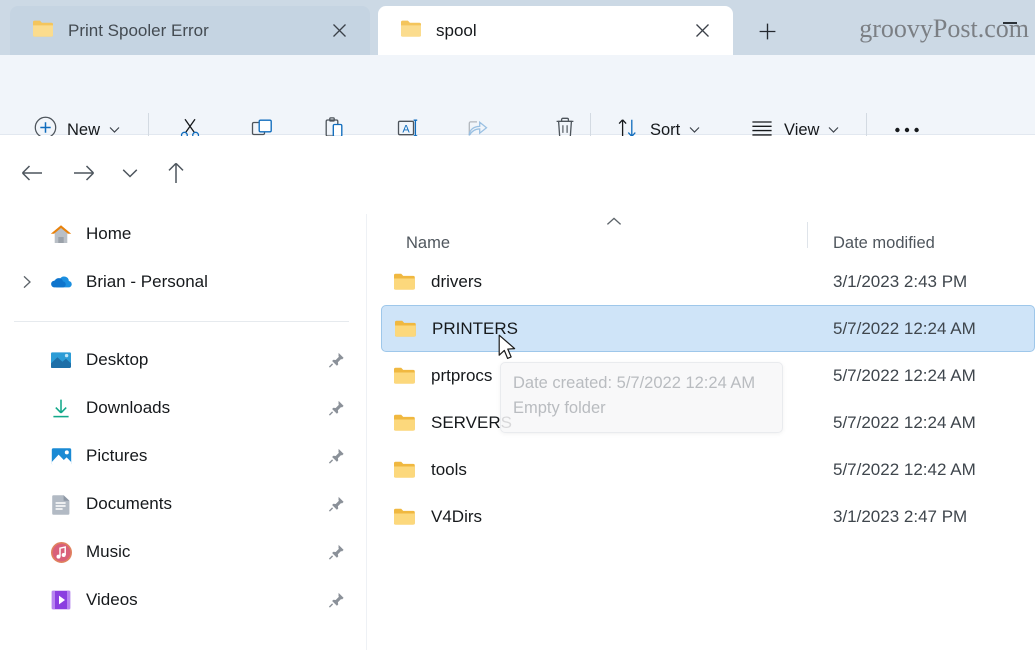  Describe the element at coordinates (884, 243) in the screenshot. I see `column-header-date-modified: Date modified` at that location.